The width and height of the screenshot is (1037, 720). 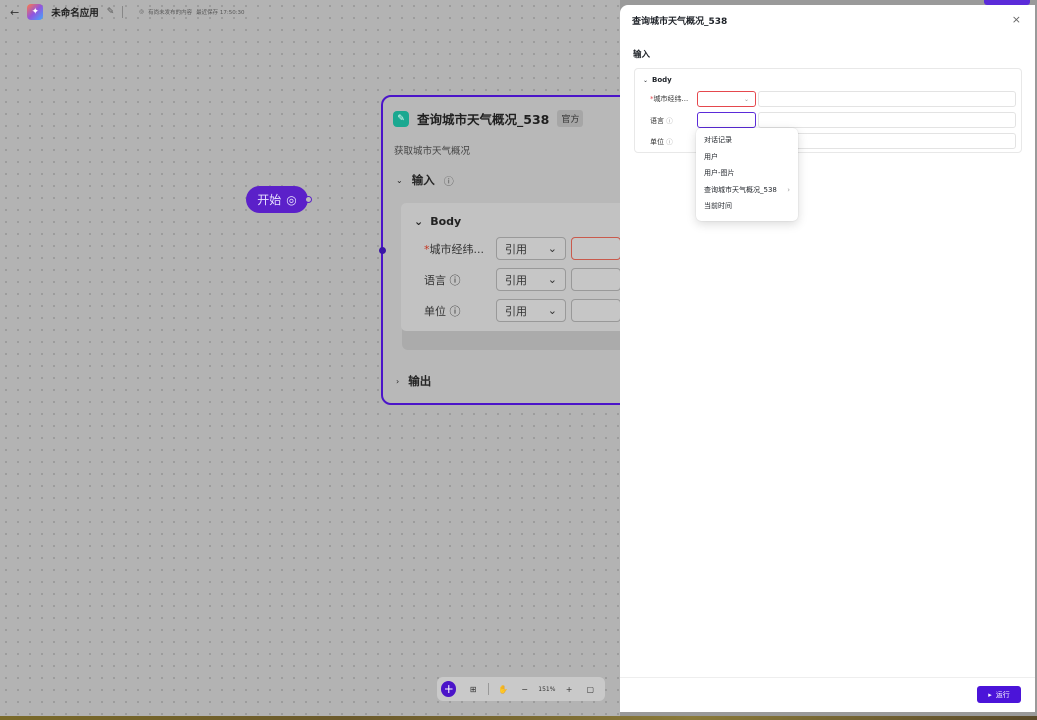 I want to click on canvas-toolbar: + ⊞ ✋ − 151% + ▢, so click(x=521, y=689).